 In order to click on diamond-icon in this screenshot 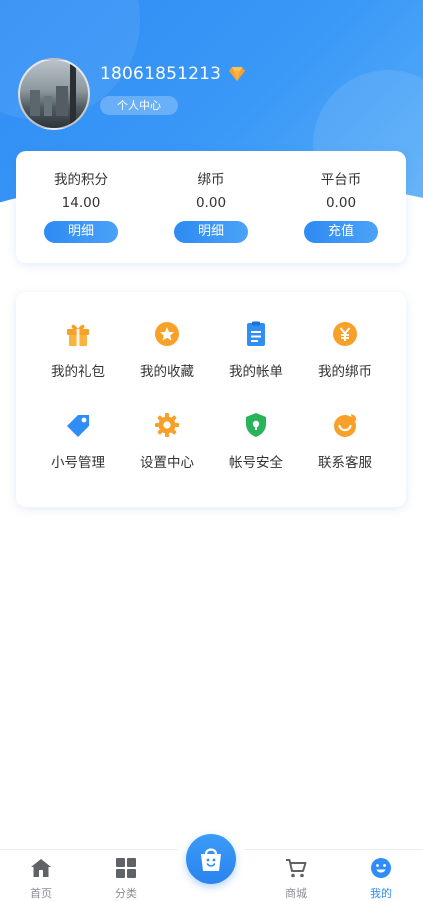, I will do `click(237, 74)`.